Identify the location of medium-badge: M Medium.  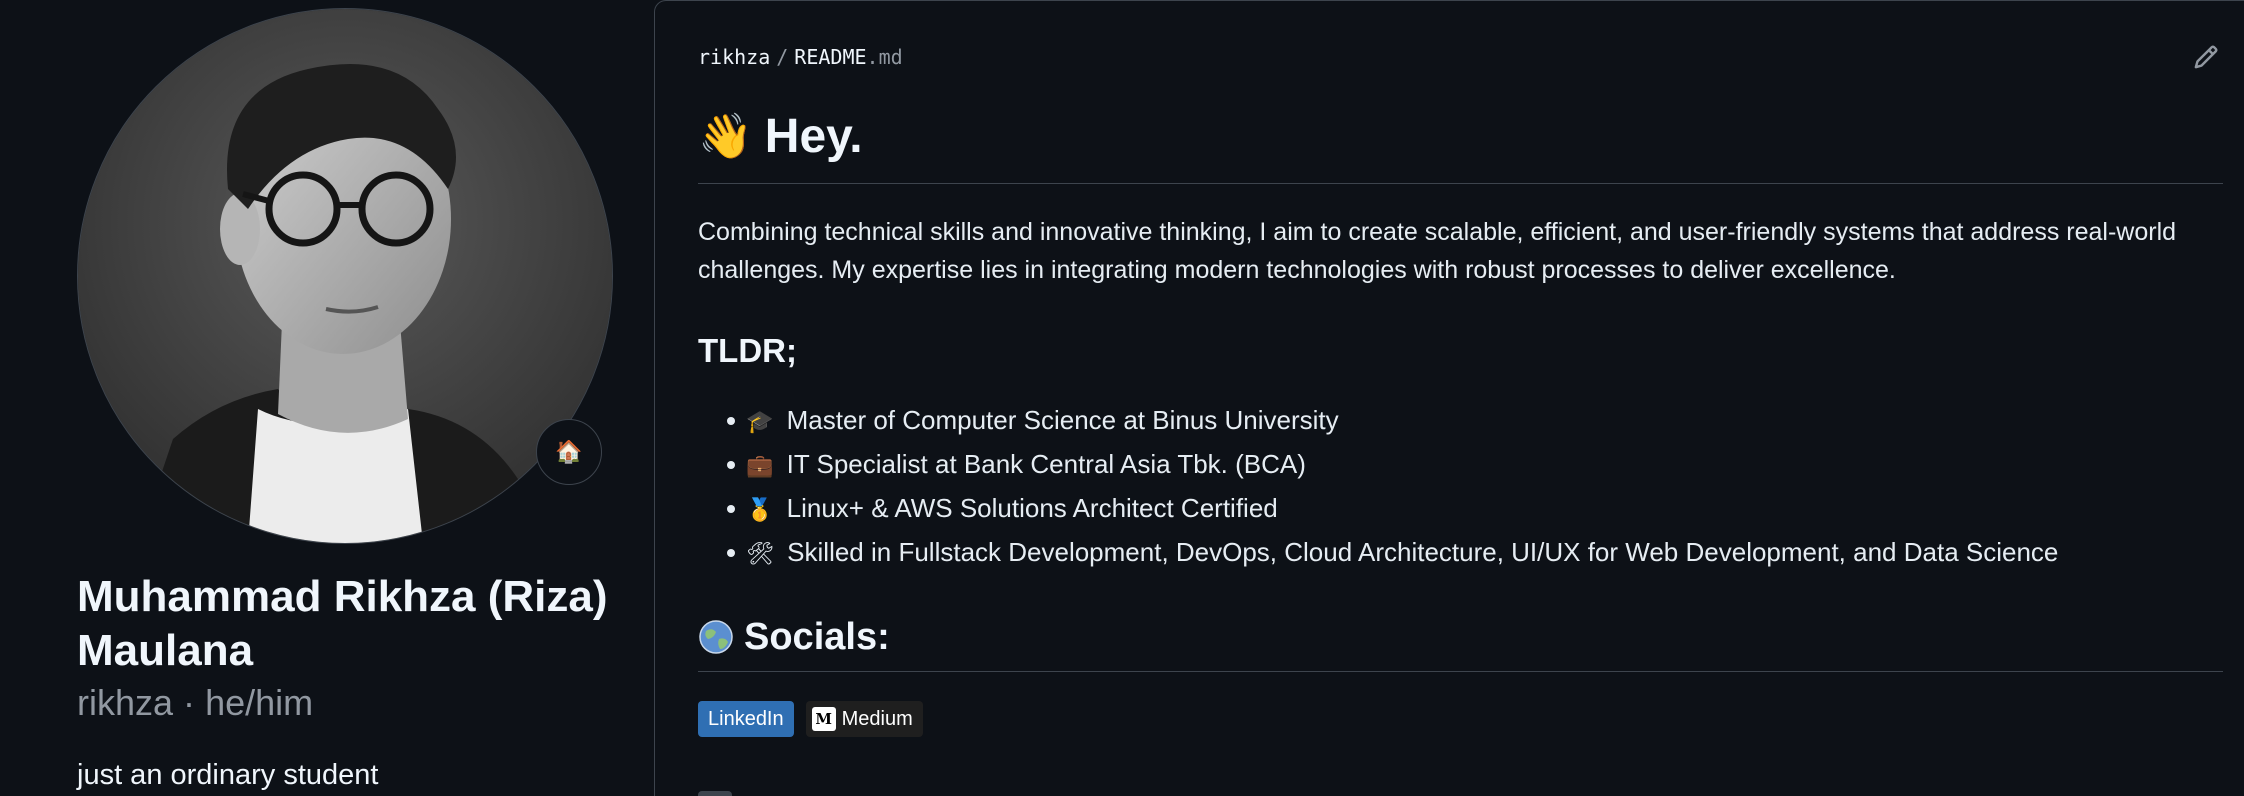
(864, 719).